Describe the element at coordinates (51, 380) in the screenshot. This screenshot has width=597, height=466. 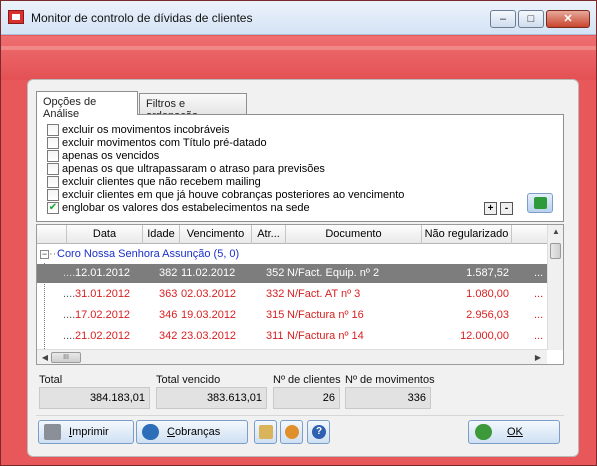
I see `total-label: Total` at that location.